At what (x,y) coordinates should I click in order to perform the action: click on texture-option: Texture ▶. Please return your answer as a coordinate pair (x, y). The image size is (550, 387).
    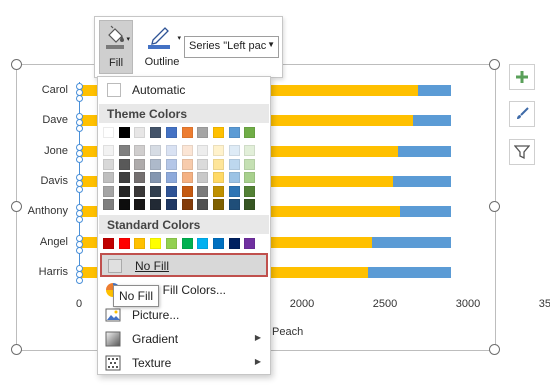
    Looking at the image, I should click on (184, 363).